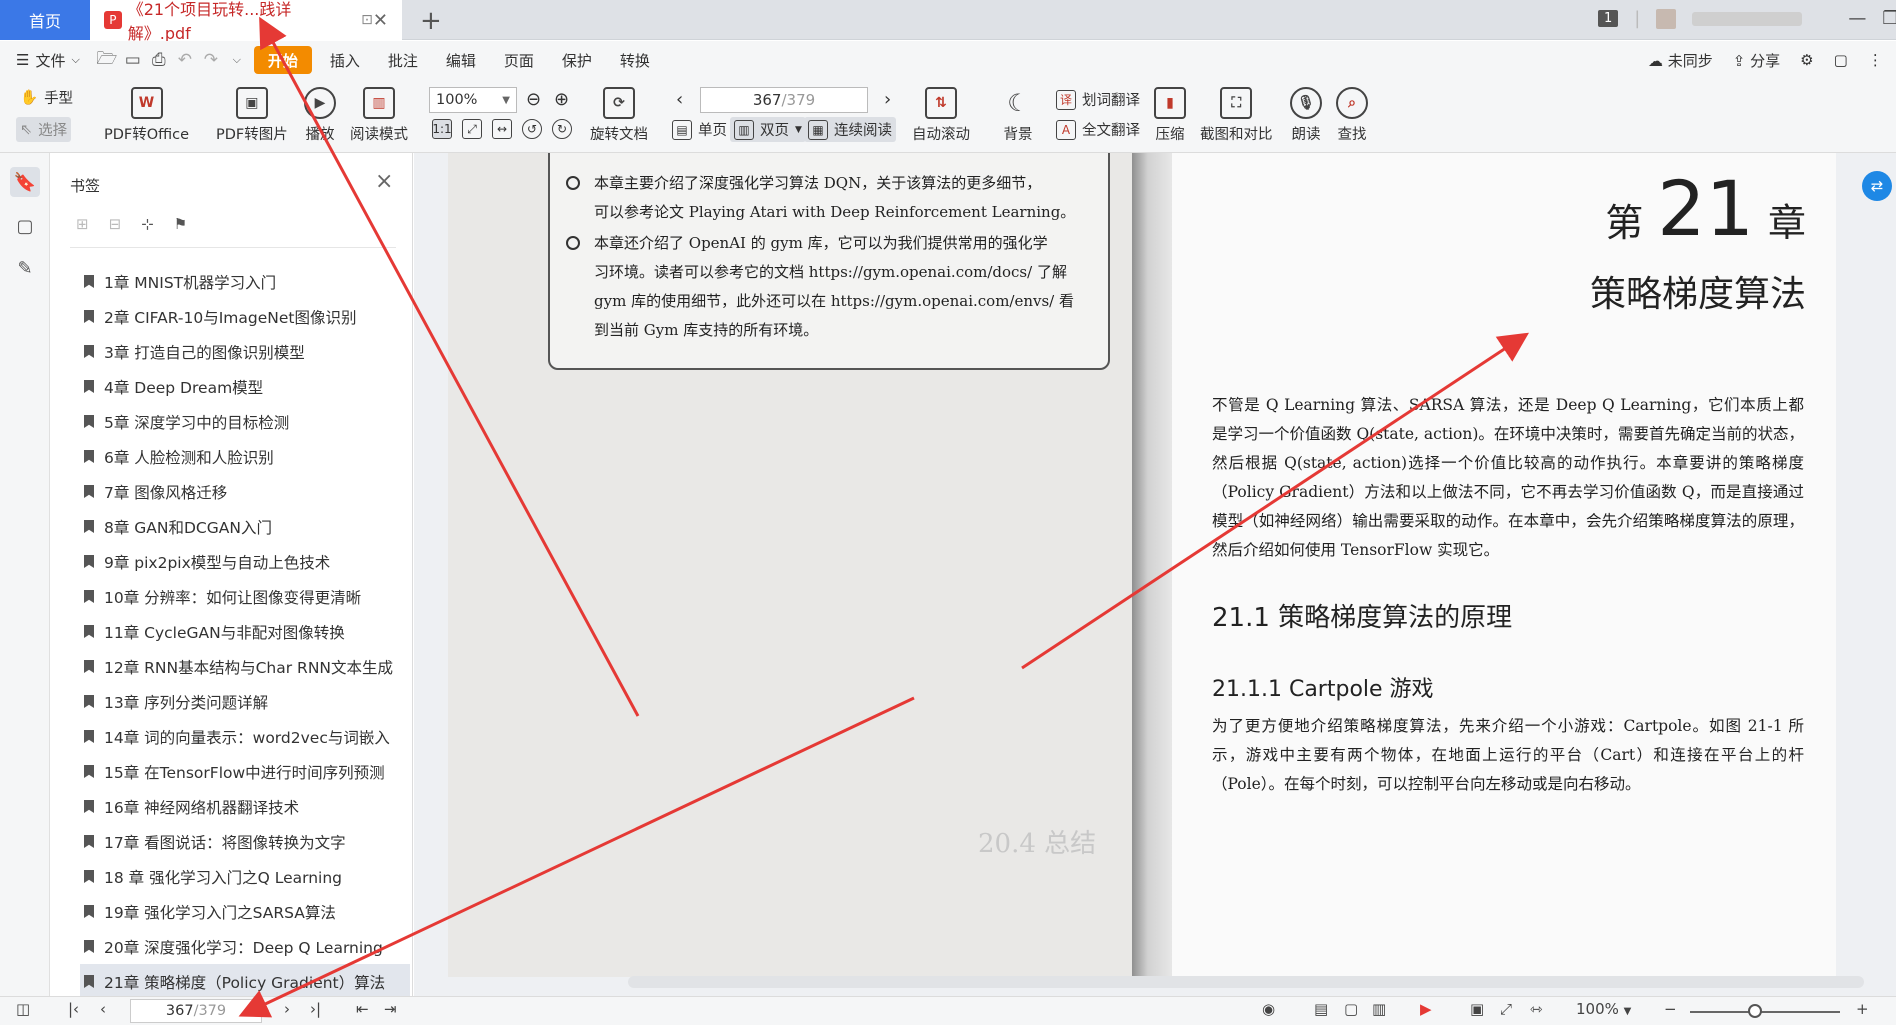 This screenshot has width=1896, height=1025. I want to click on actual-size-icon: 1:1, so click(442, 129).